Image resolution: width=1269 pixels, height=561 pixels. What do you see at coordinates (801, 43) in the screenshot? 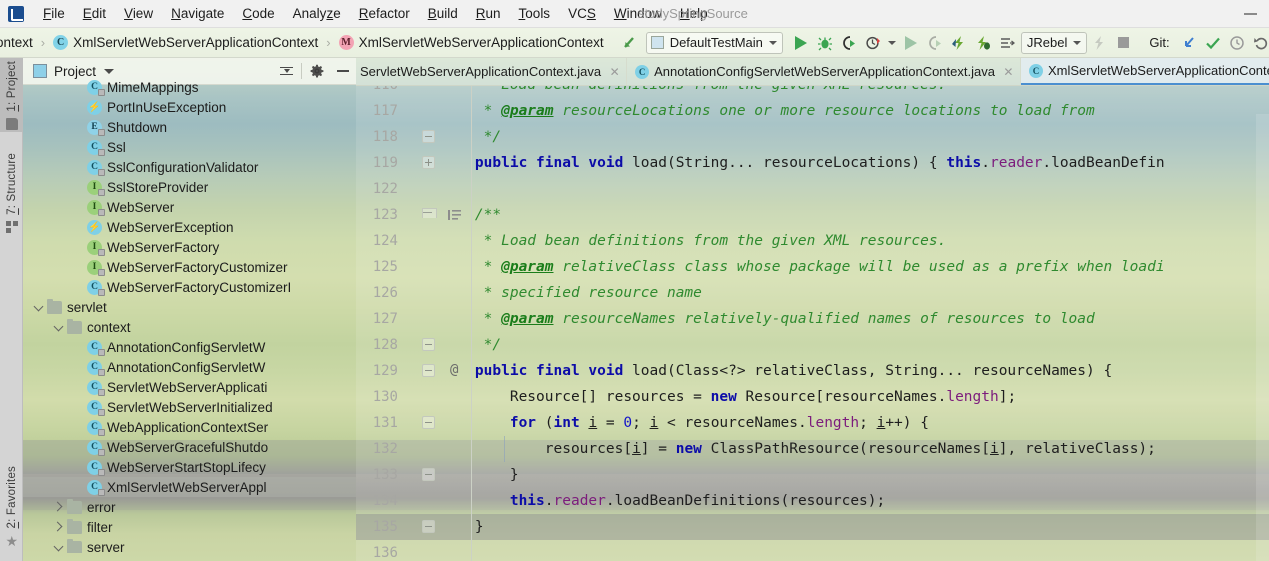
I see `run-button` at bounding box center [801, 43].